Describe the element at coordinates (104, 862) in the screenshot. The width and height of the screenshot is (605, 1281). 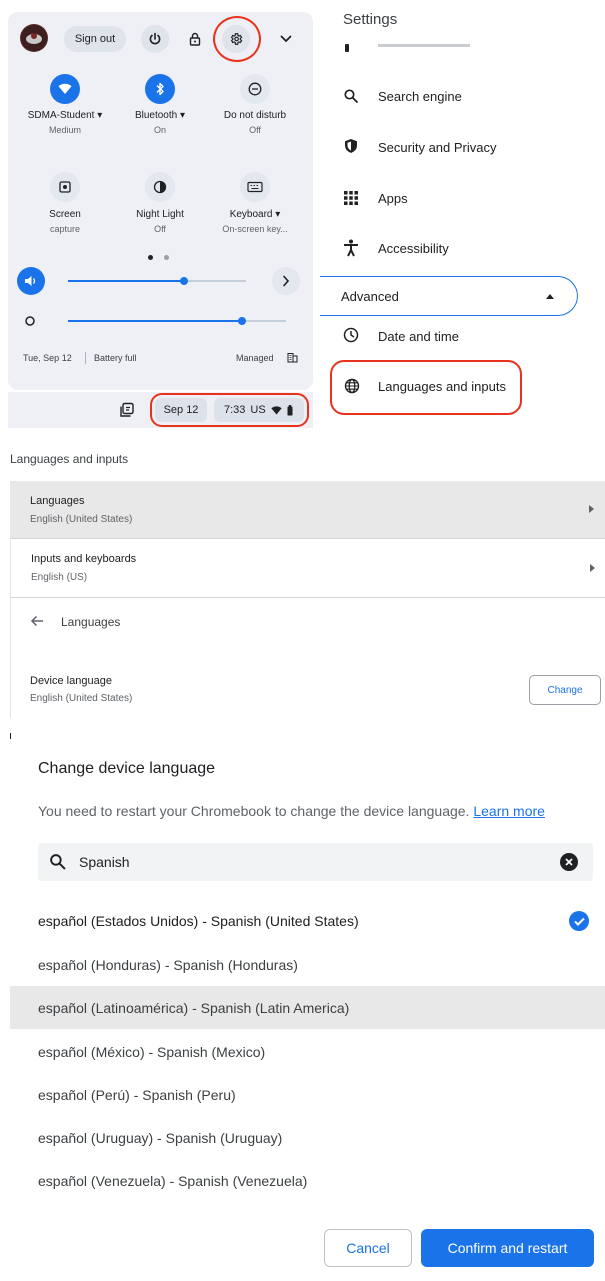
I see `language-search-input: Spanish` at that location.